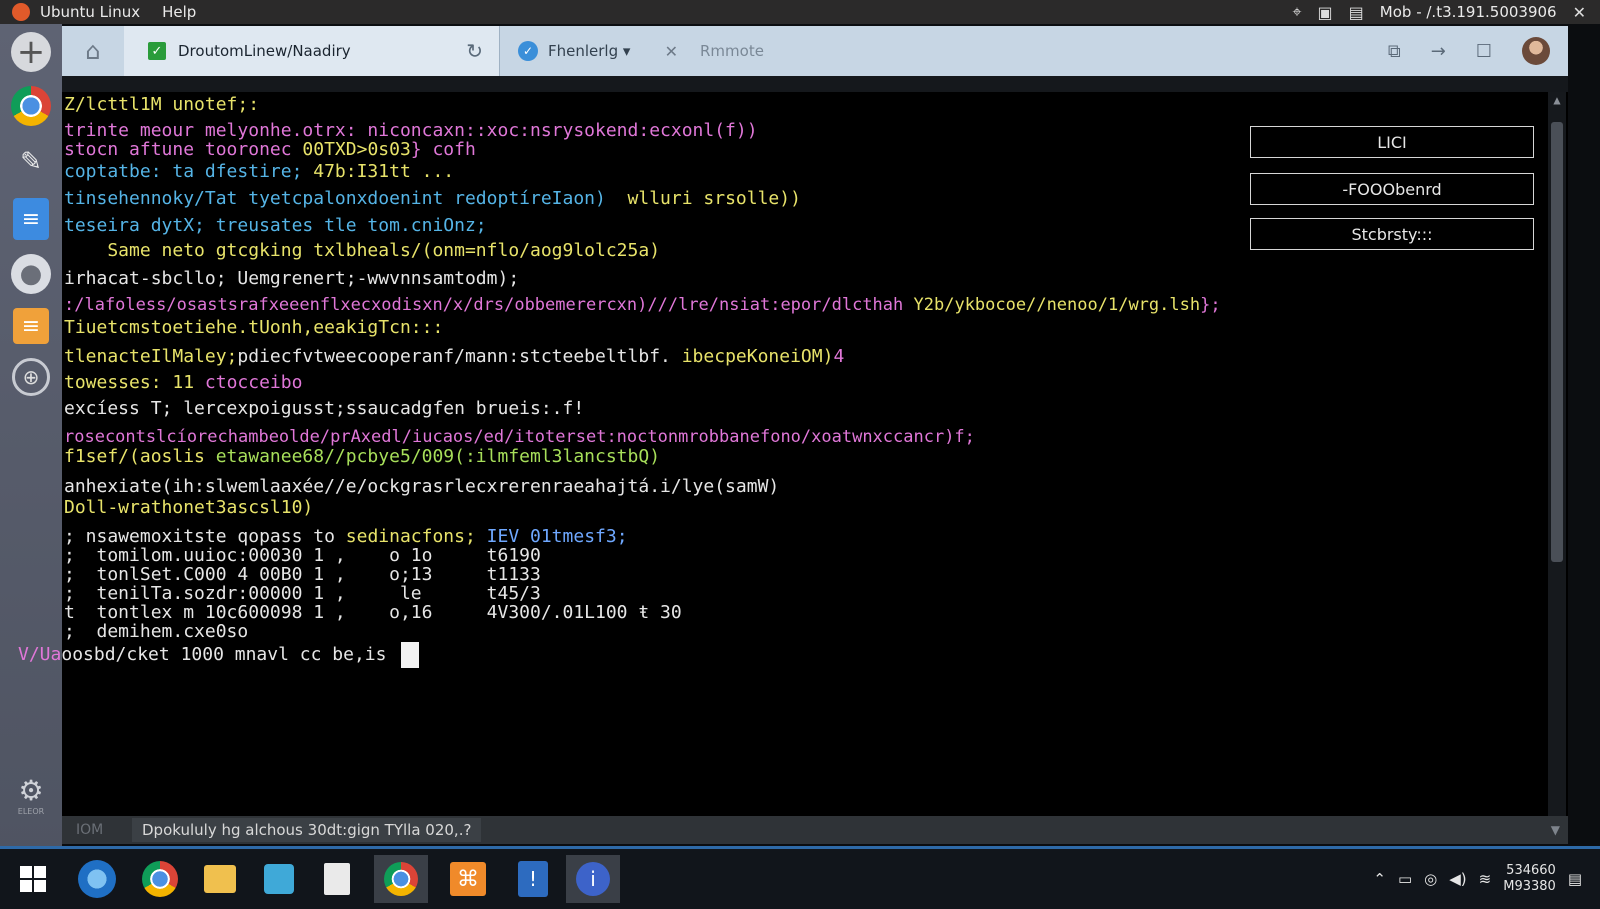  What do you see at coordinates (189, 507) in the screenshot?
I see `terminal-line: Doll-wrathonet3ascsl10)` at bounding box center [189, 507].